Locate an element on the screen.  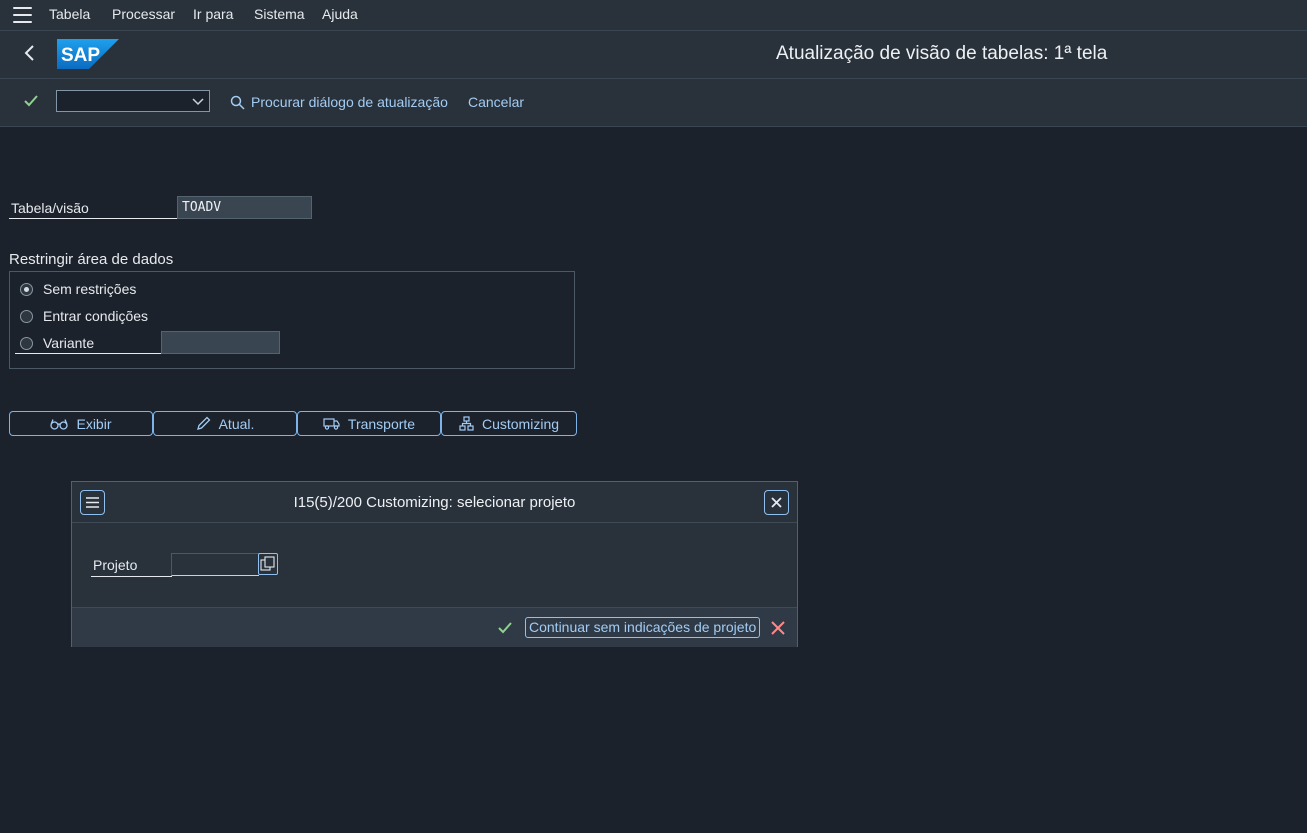
project-label: Projeto is located at coordinates (131, 567).